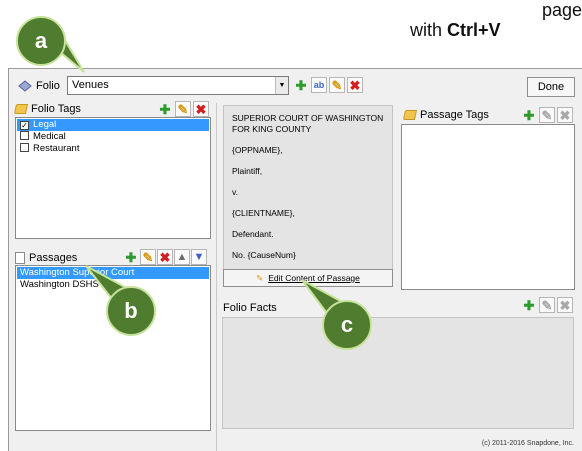  What do you see at coordinates (565, 115) in the screenshot?
I see `delete-passage-tag-button: ✖` at bounding box center [565, 115].